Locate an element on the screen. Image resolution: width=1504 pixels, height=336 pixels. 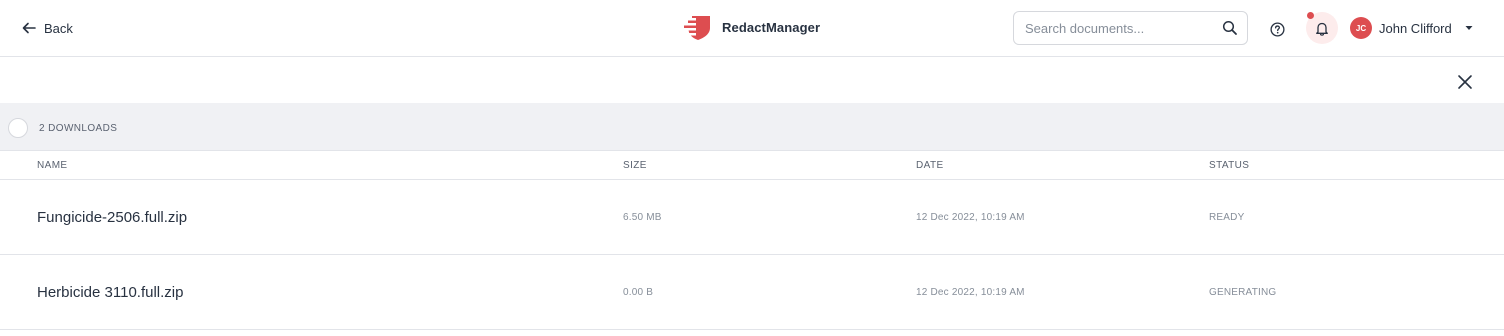
file-status: READY is located at coordinates (1227, 217).